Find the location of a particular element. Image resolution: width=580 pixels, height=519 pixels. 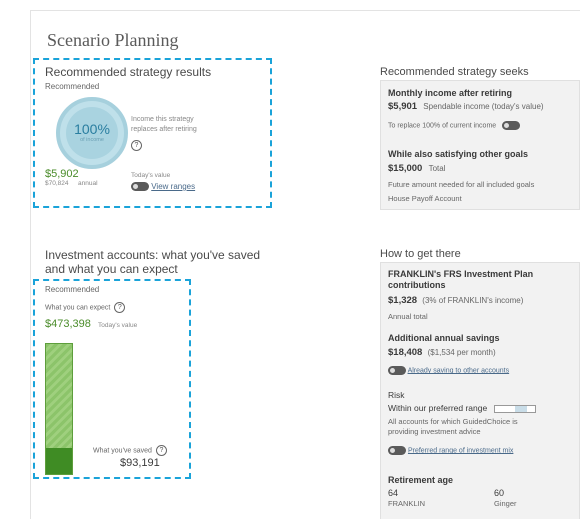

age-1: 64 is located at coordinates (393, 493).